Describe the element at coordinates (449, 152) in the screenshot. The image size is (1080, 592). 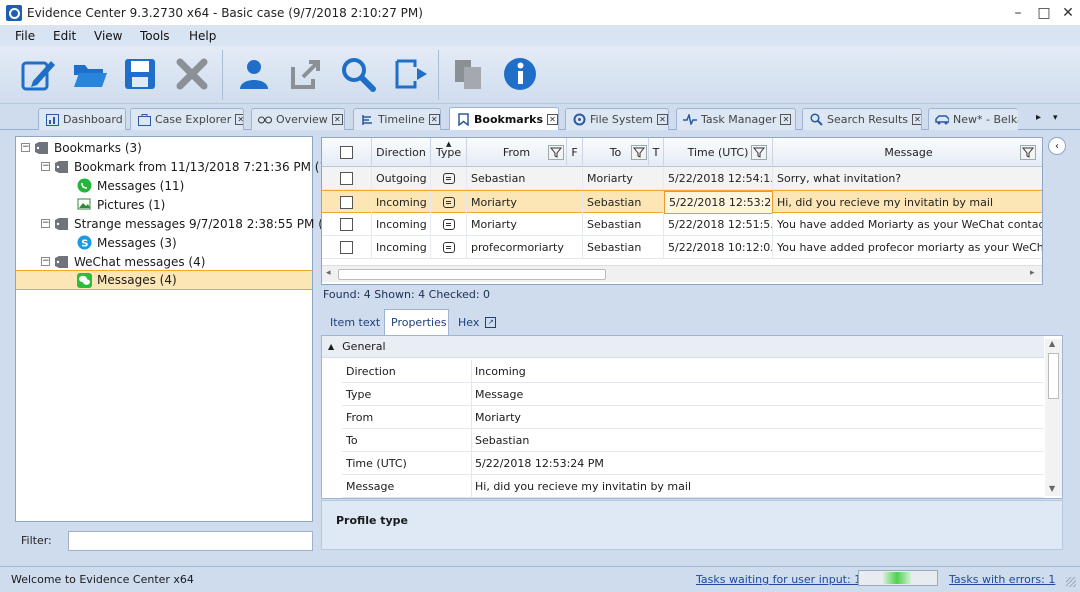
I see `column-type: ▲ Type` at that location.